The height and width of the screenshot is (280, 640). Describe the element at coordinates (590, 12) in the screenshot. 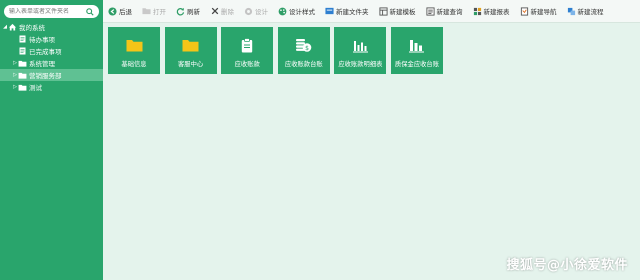

I see `new-flow-label: 新建流程` at that location.